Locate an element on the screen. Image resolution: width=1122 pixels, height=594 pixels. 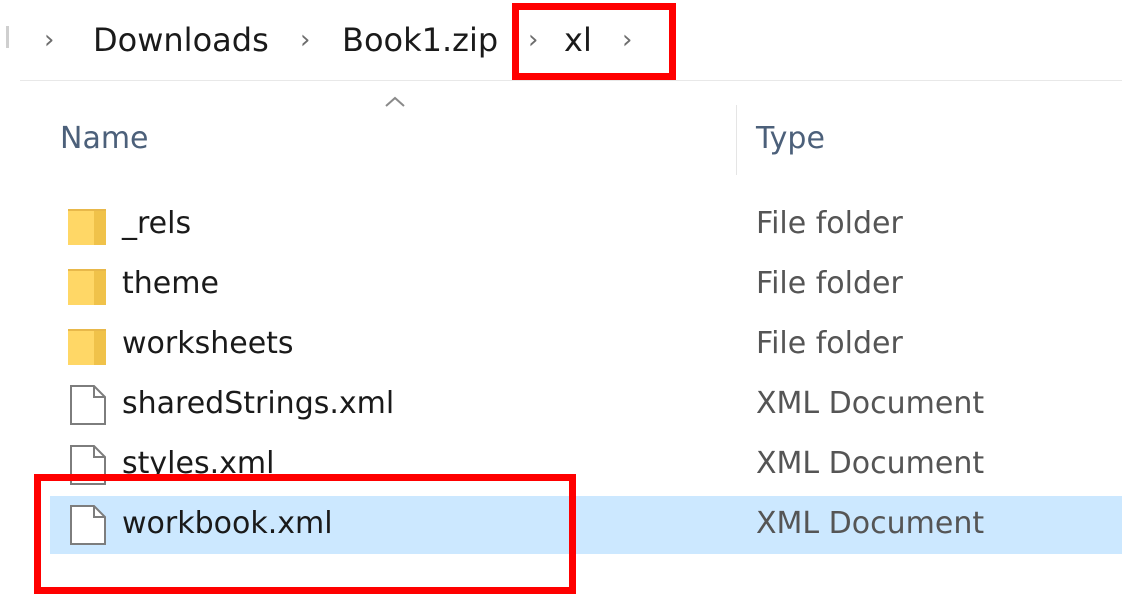
file-name: sharedStrings.xml is located at coordinates (258, 403).